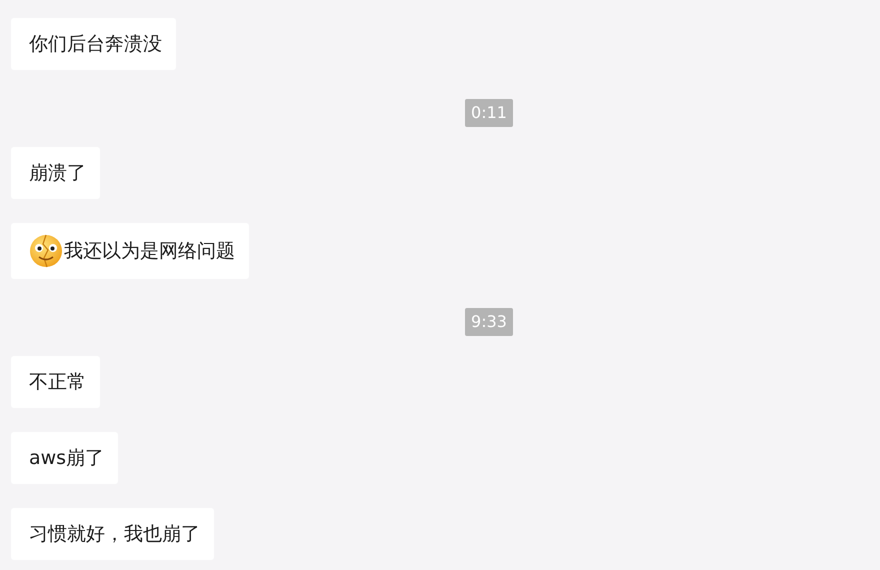 The height and width of the screenshot is (570, 880). Describe the element at coordinates (57, 173) in the screenshot. I see `message-text: 崩溃了` at that location.